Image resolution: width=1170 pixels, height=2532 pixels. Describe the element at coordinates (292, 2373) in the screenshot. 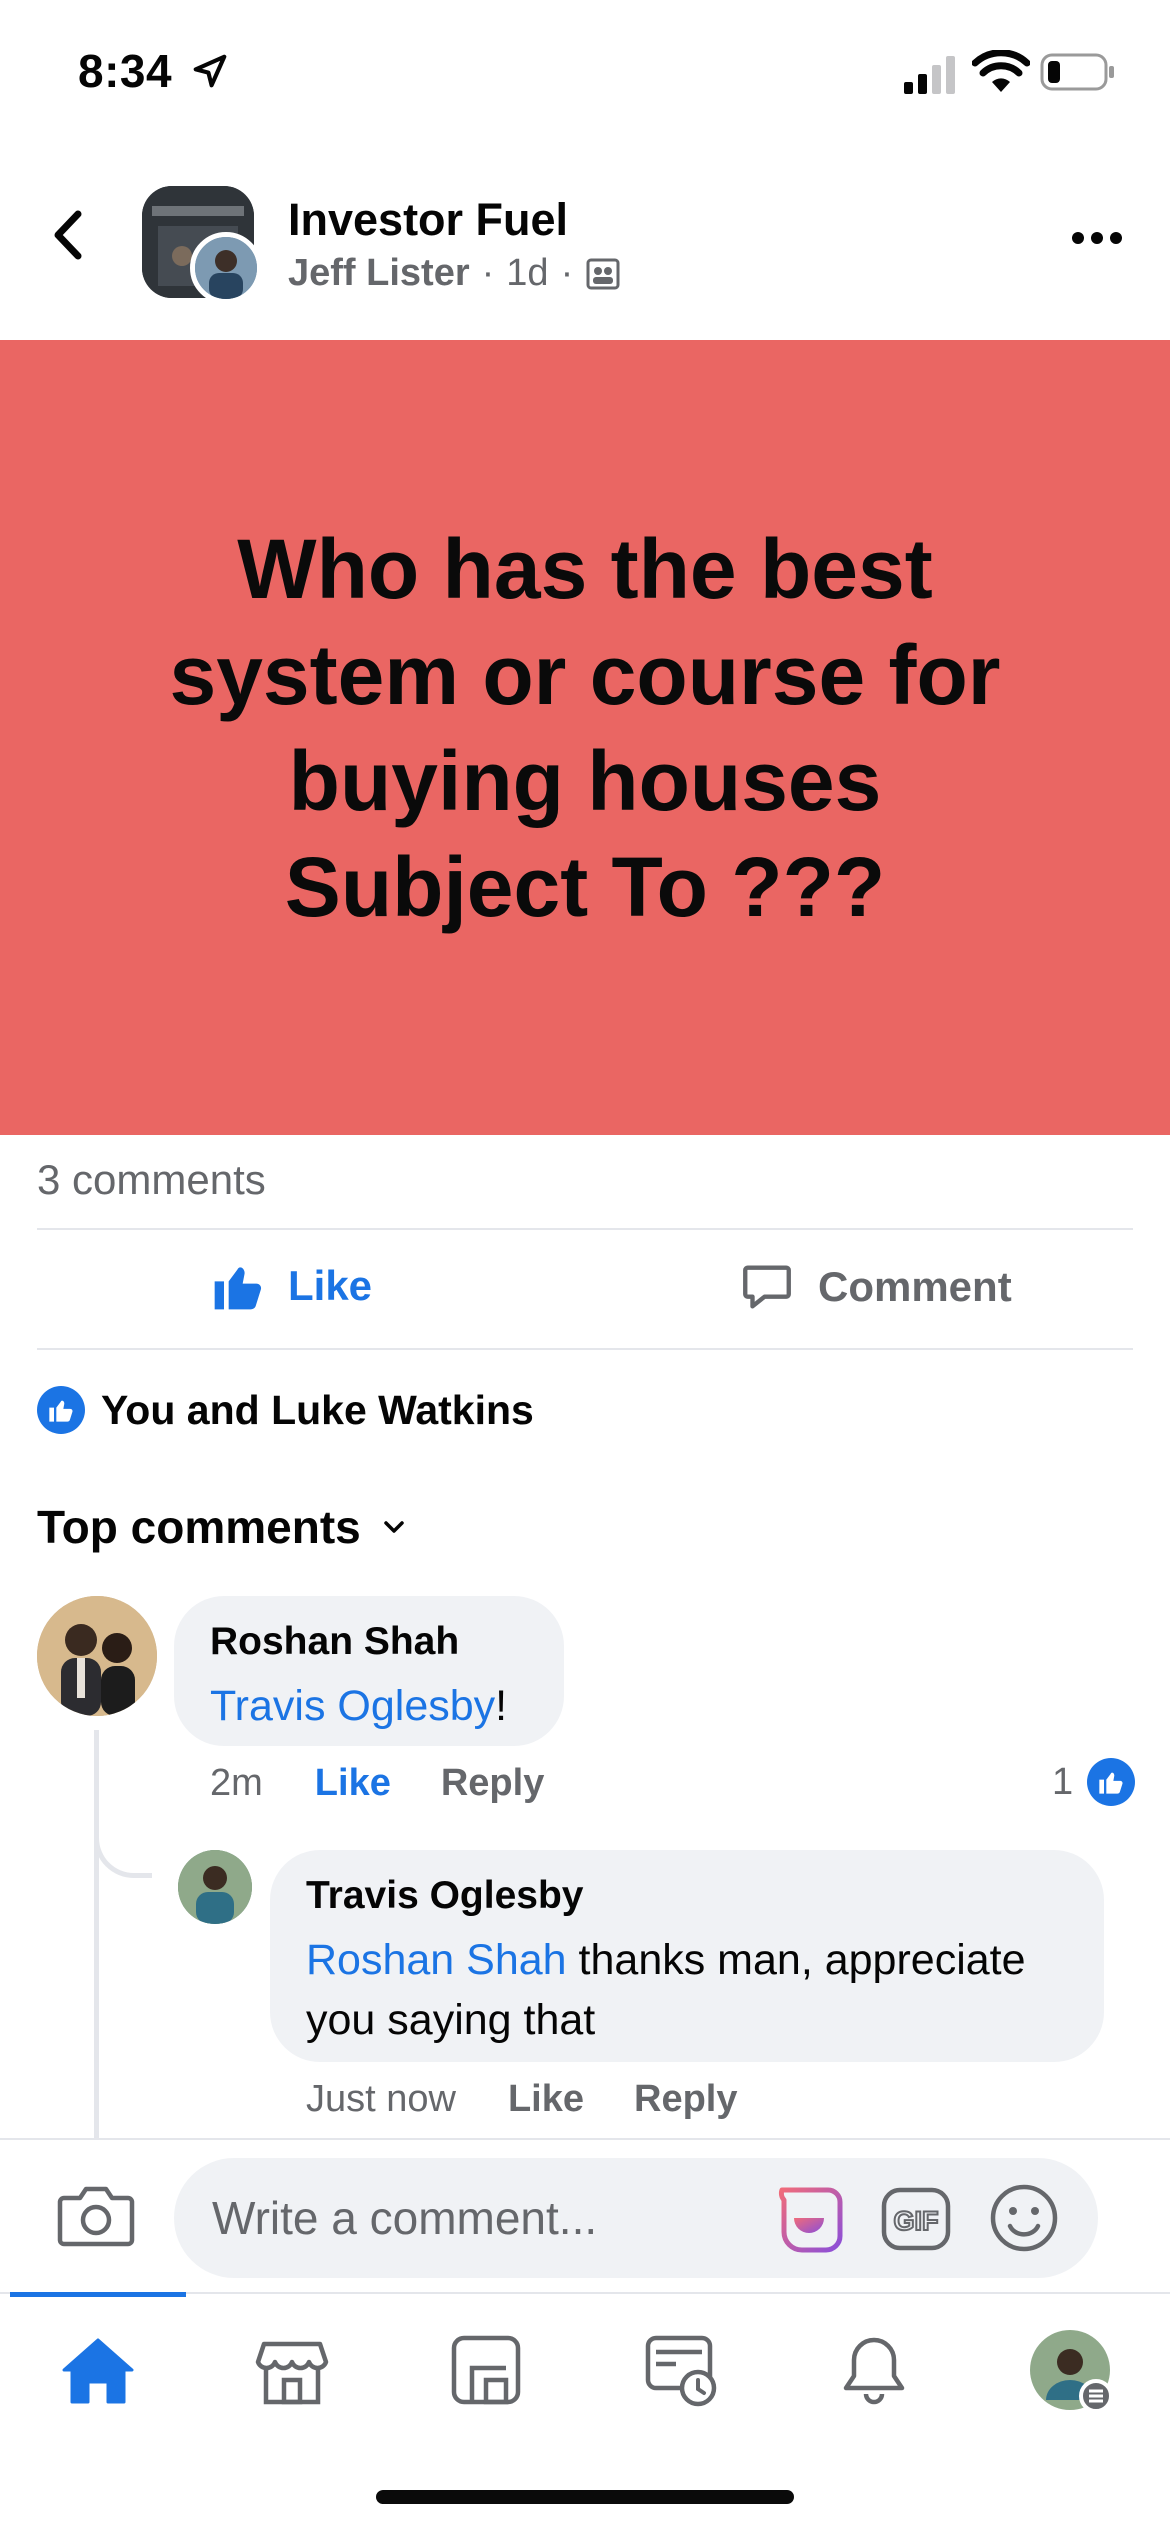

I see `marketplace-icon` at that location.